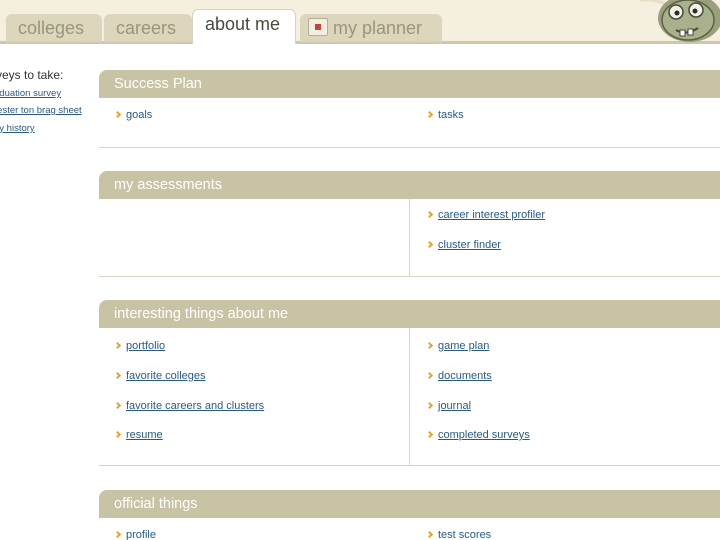  Describe the element at coordinates (484, 435) in the screenshot. I see `link-label: completed surveys` at that location.